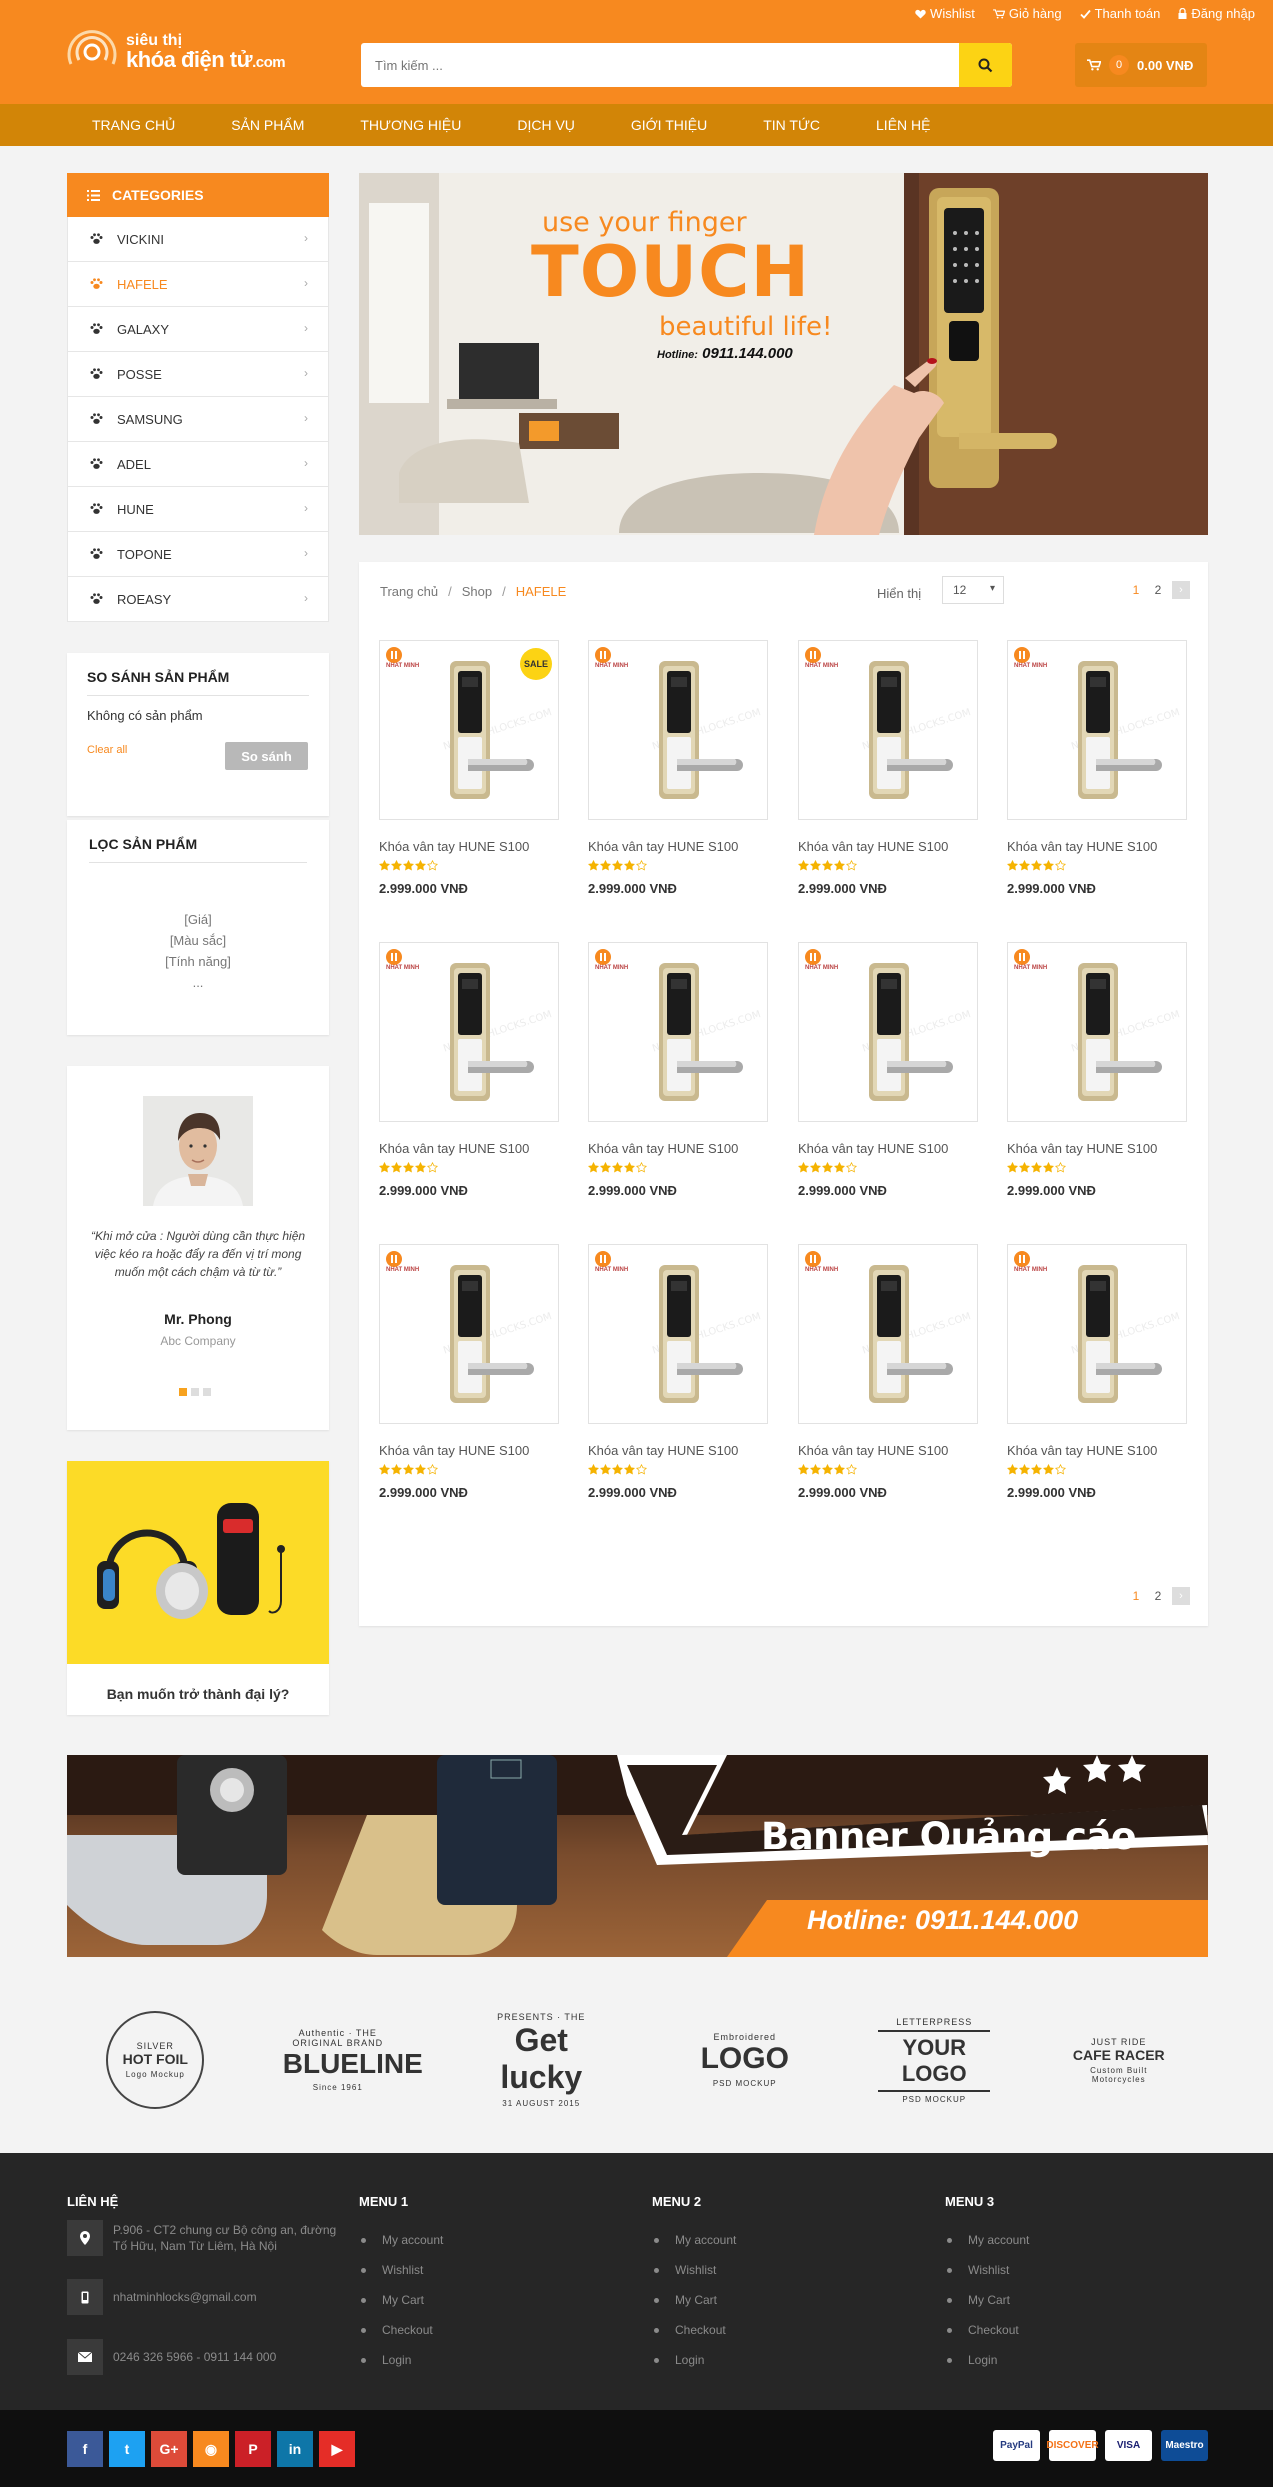 The width and height of the screenshot is (1273, 2487). What do you see at coordinates (410, 125) in the screenshot?
I see `nav-brands: THƯƠNG HIỆU` at bounding box center [410, 125].